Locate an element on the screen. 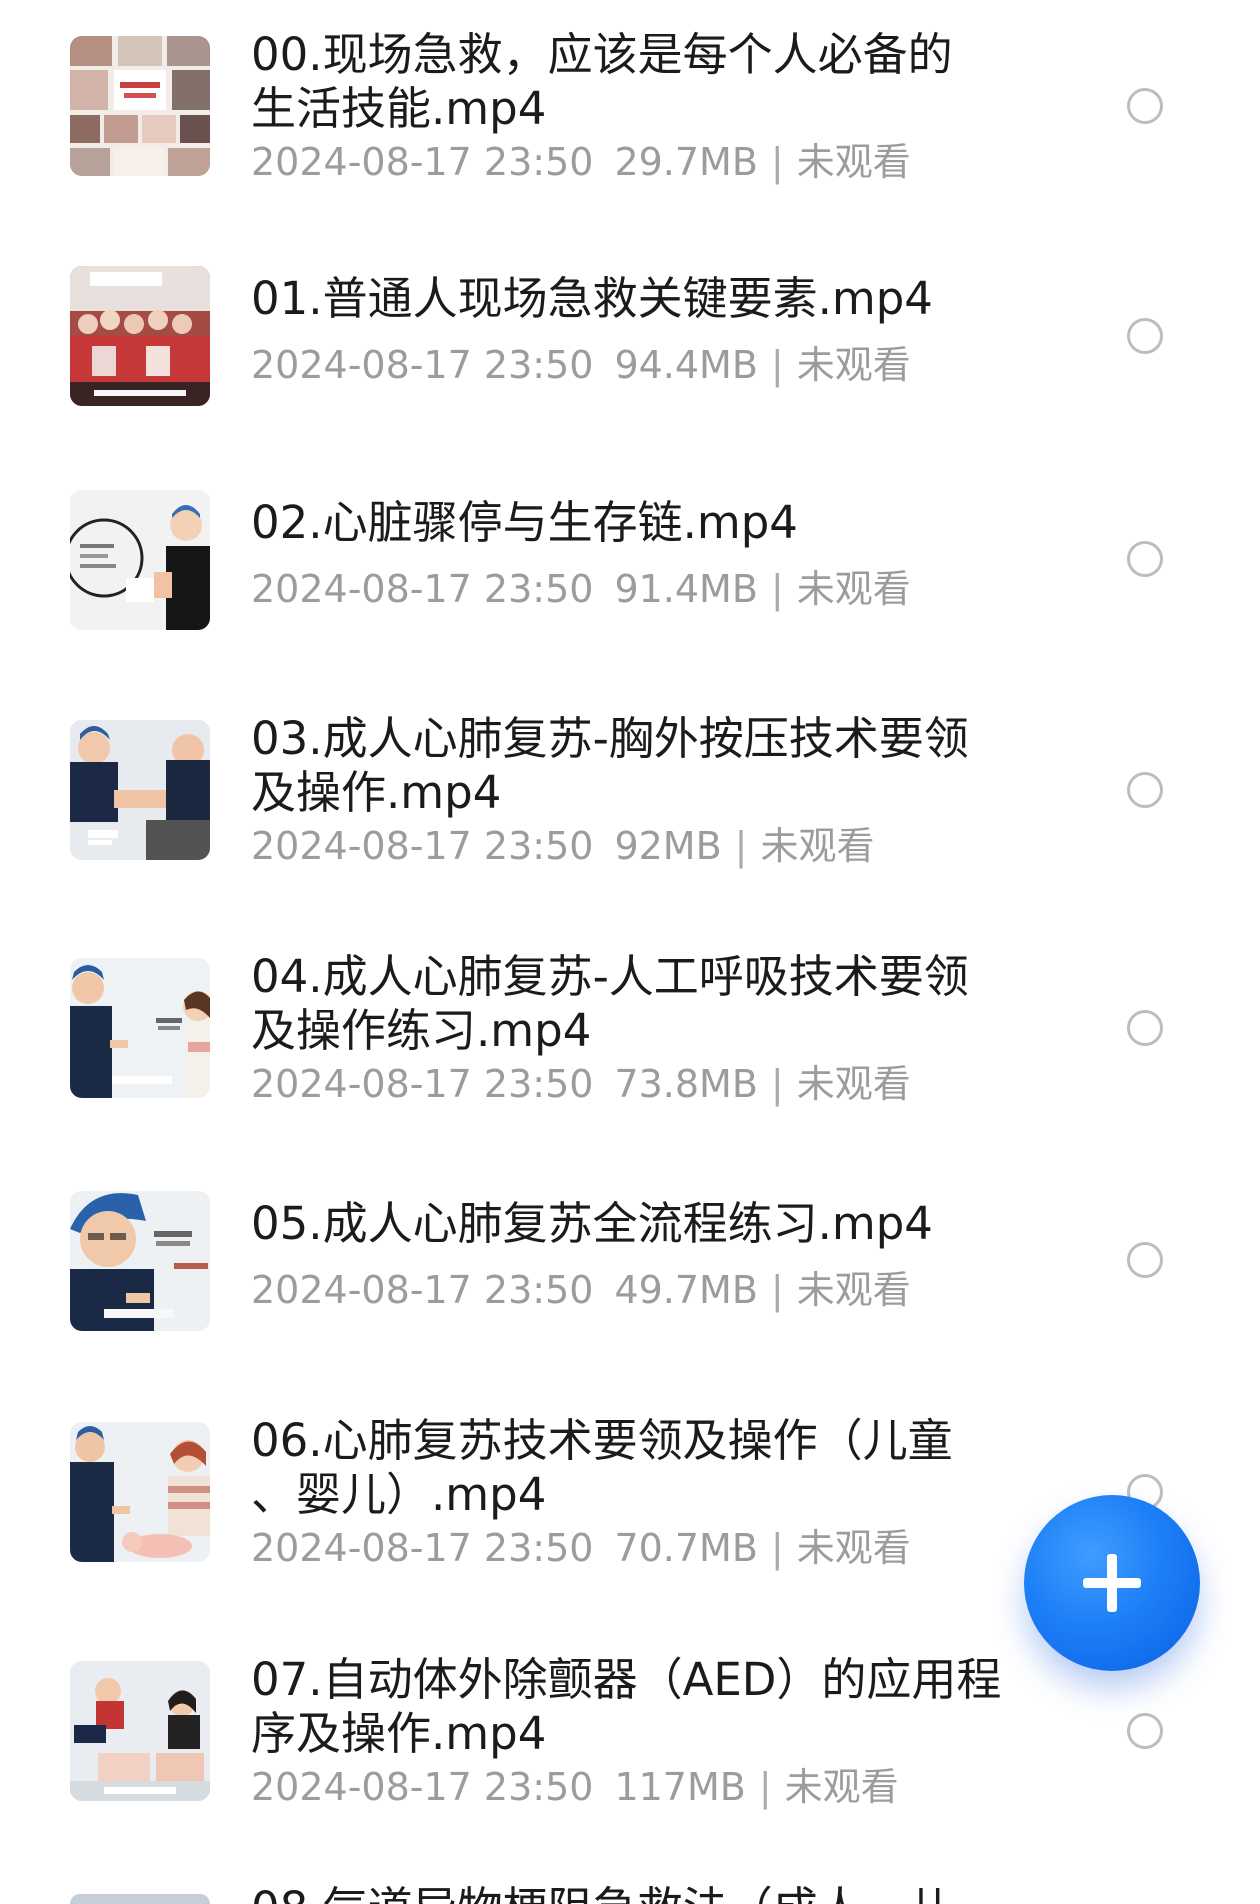  file-title-line-1: 01.普通人现场急救关键要素.mp4 is located at coordinates (592, 298).